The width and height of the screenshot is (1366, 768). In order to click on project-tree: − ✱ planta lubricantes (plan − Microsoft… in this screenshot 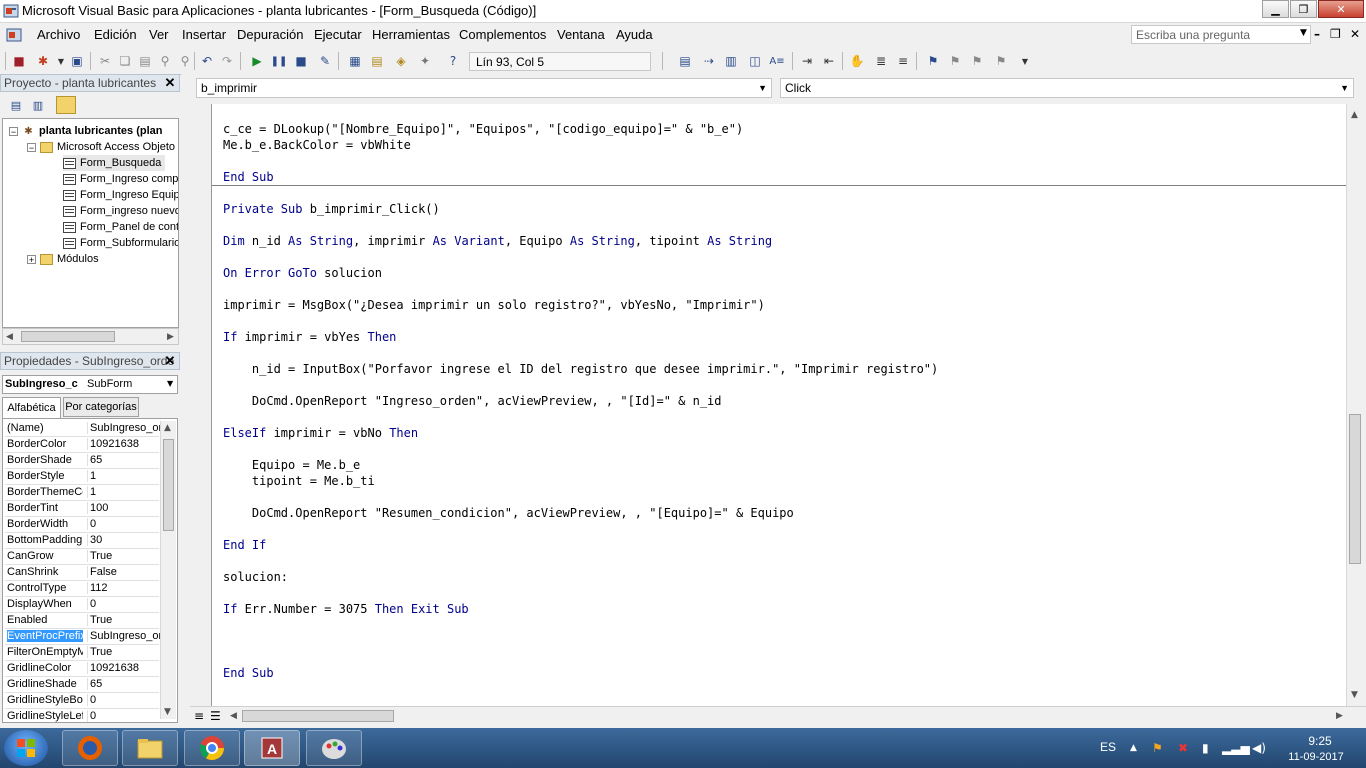, I will do `click(90, 223)`.